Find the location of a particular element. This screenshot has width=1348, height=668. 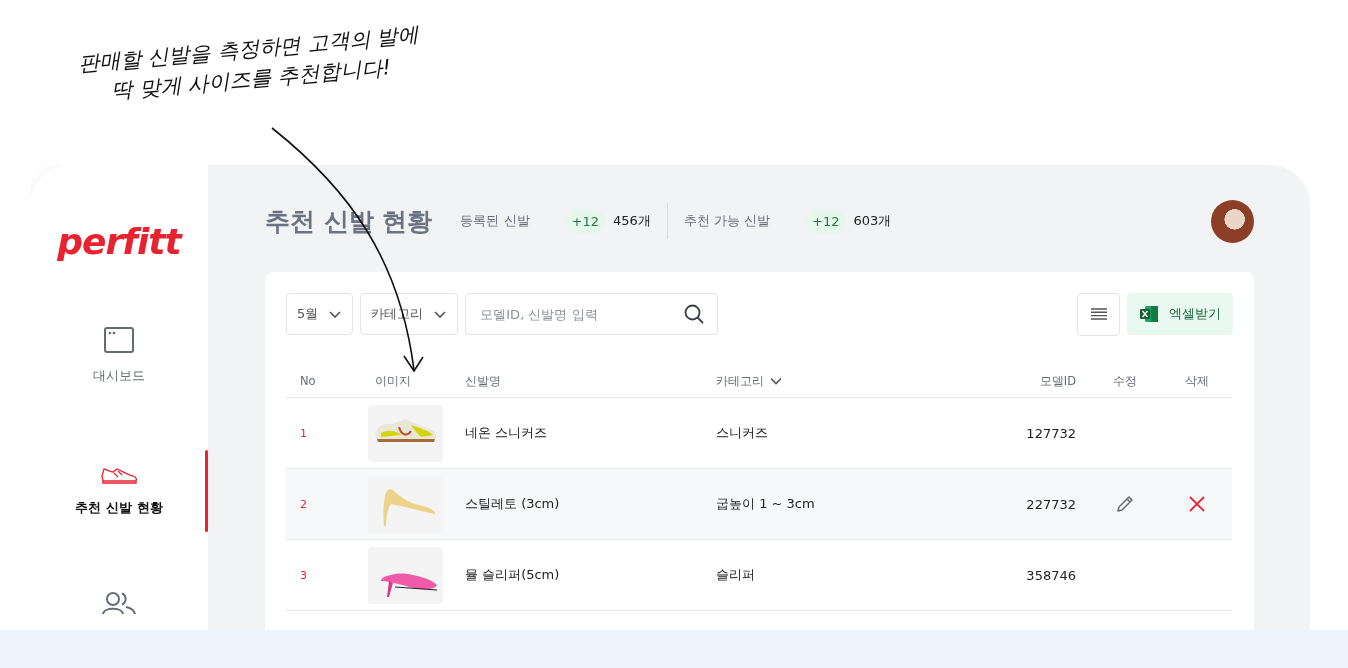

list-icon is located at coordinates (1098, 314).